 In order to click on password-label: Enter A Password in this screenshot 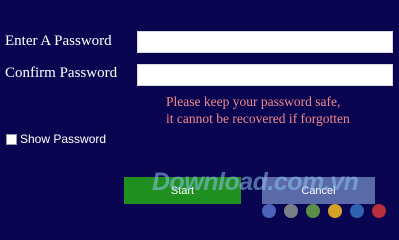, I will do `click(58, 41)`.